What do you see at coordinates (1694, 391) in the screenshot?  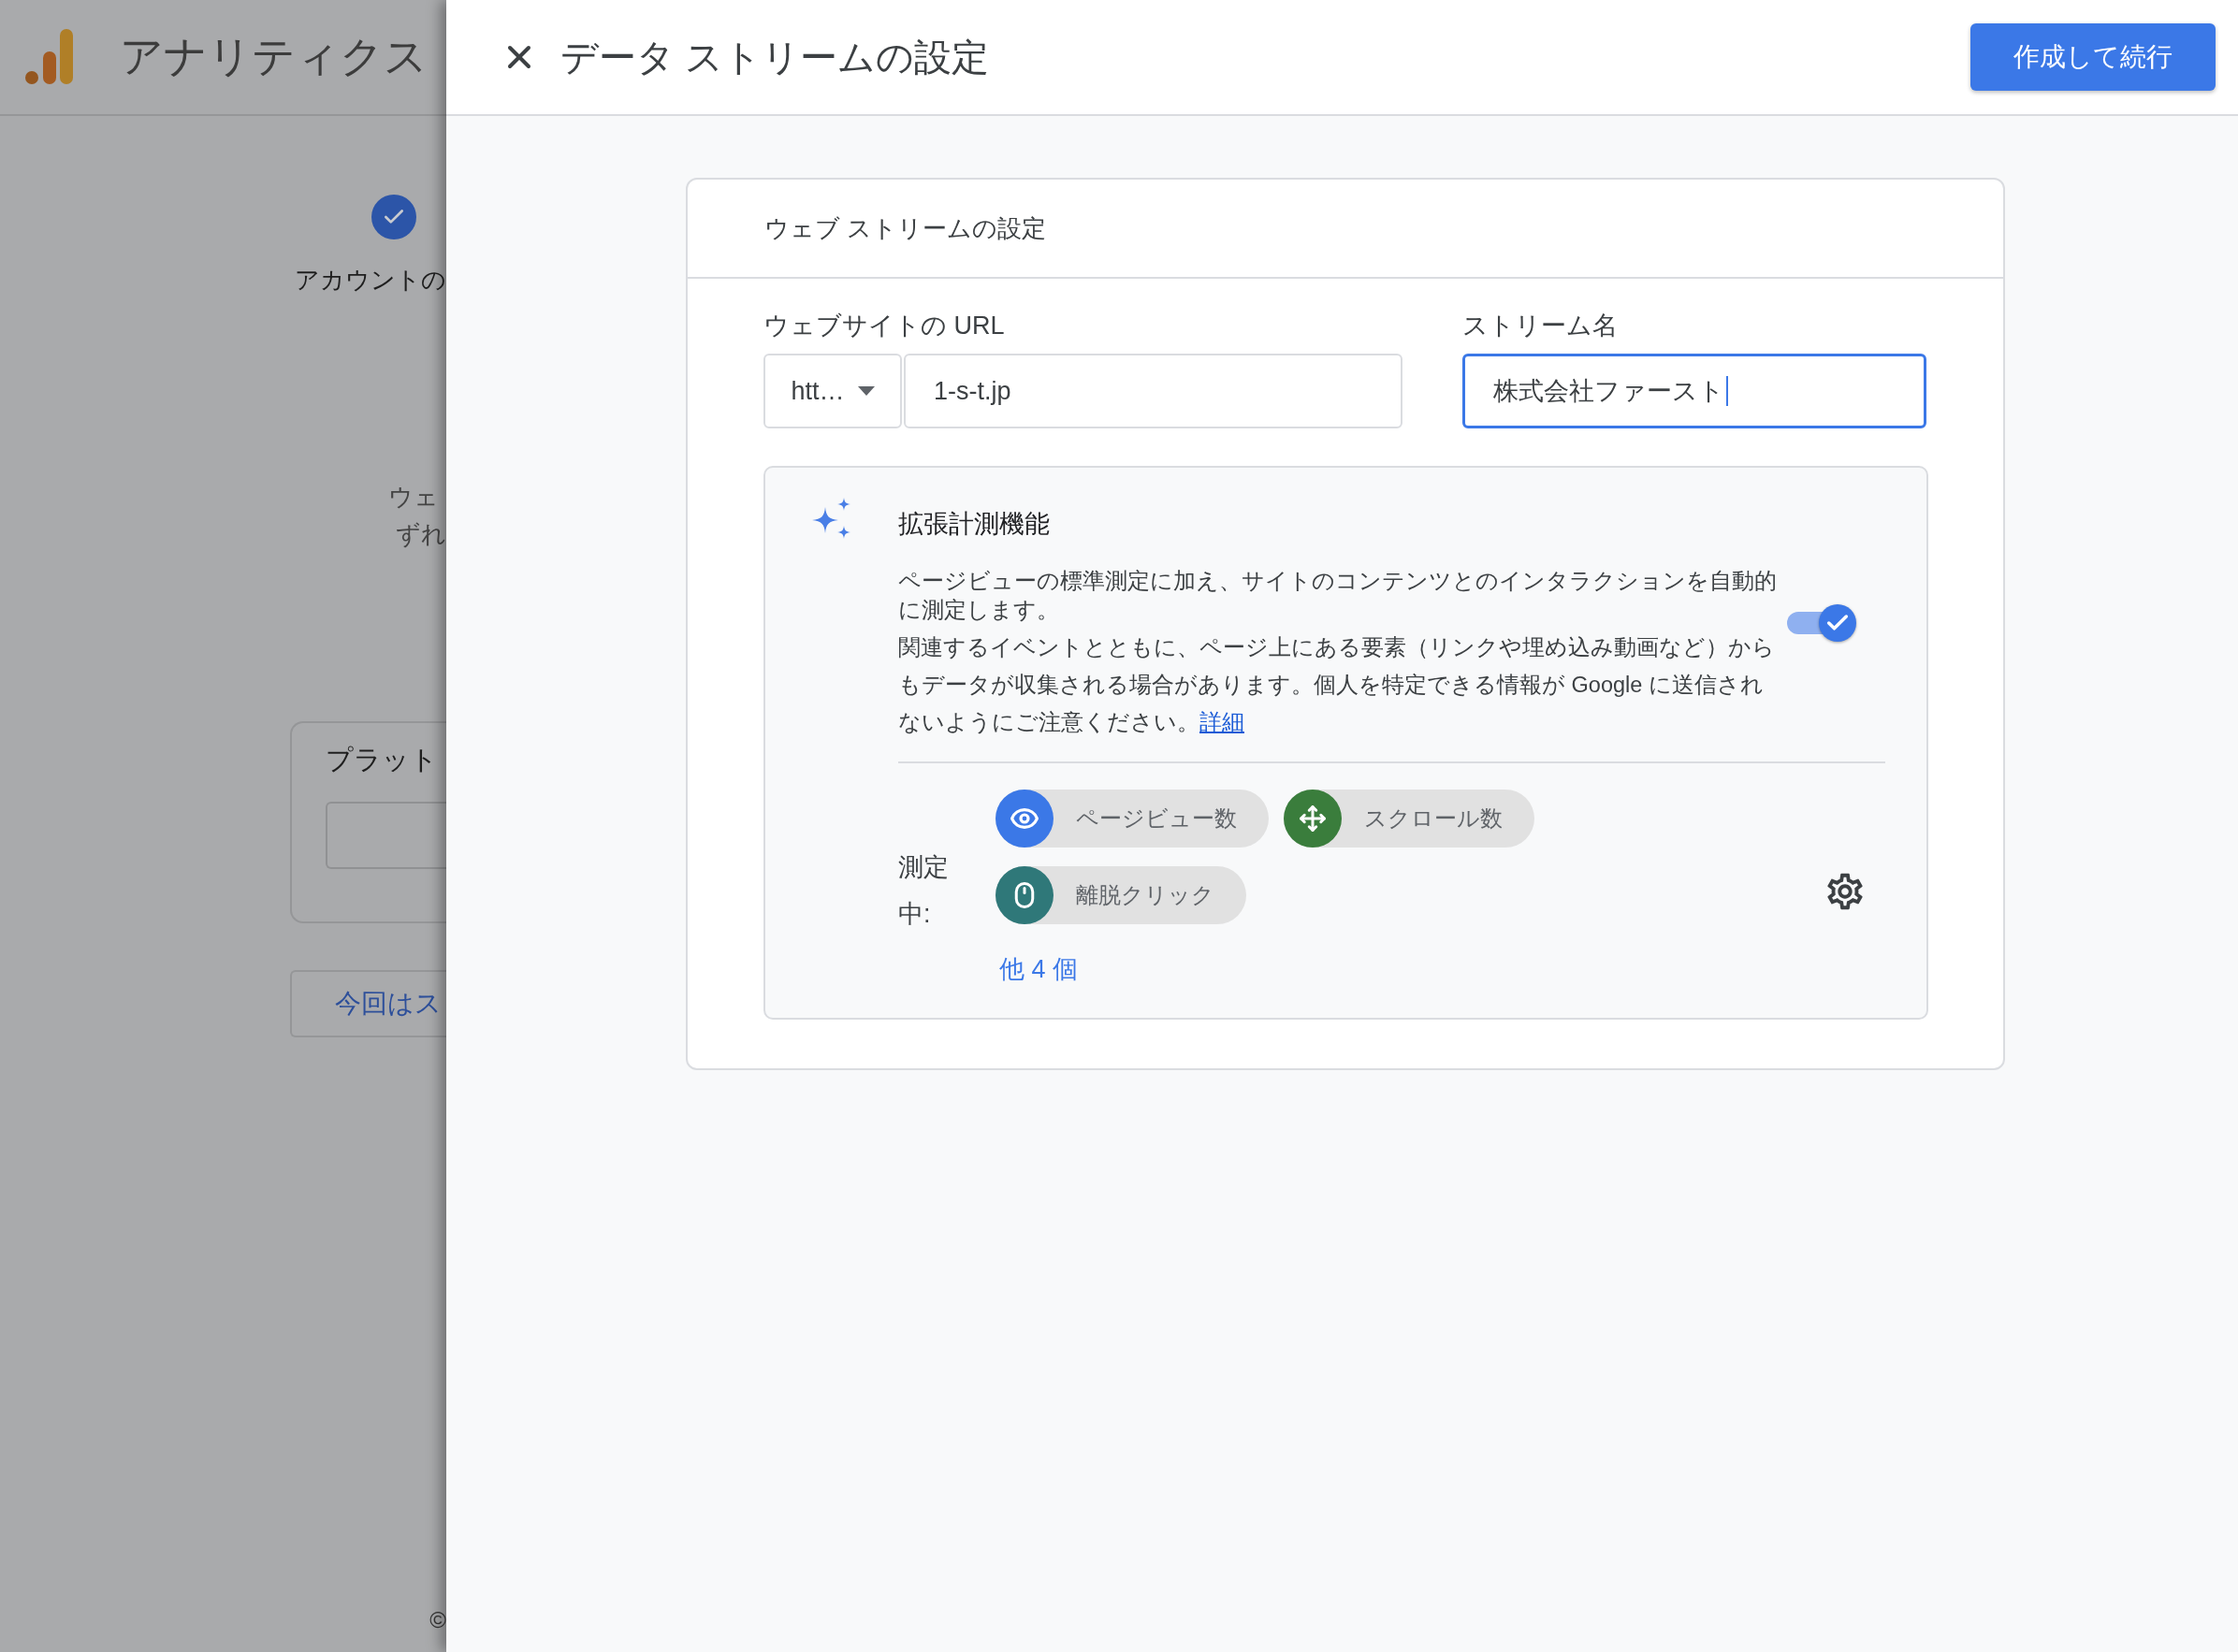 I see `stream-name-input-field: 株式会社ファースト` at bounding box center [1694, 391].